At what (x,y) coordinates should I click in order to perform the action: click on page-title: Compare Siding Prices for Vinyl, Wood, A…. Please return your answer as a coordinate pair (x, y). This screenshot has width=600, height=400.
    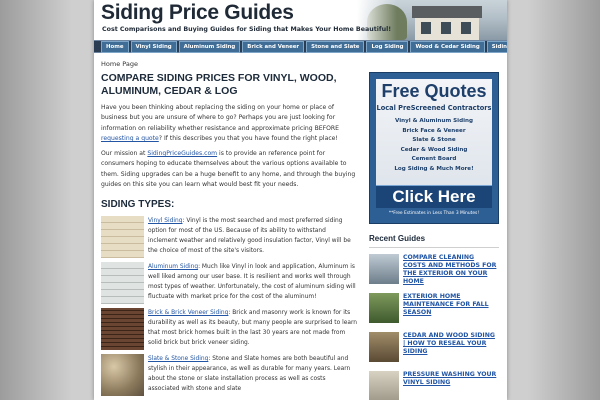
    Looking at the image, I should click on (219, 84).